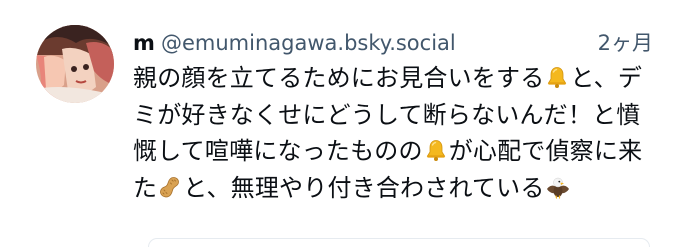  What do you see at coordinates (339, 78) in the screenshot?
I see `post-text-segment: 親の顔を立てるためにお見合いをする` at bounding box center [339, 78].